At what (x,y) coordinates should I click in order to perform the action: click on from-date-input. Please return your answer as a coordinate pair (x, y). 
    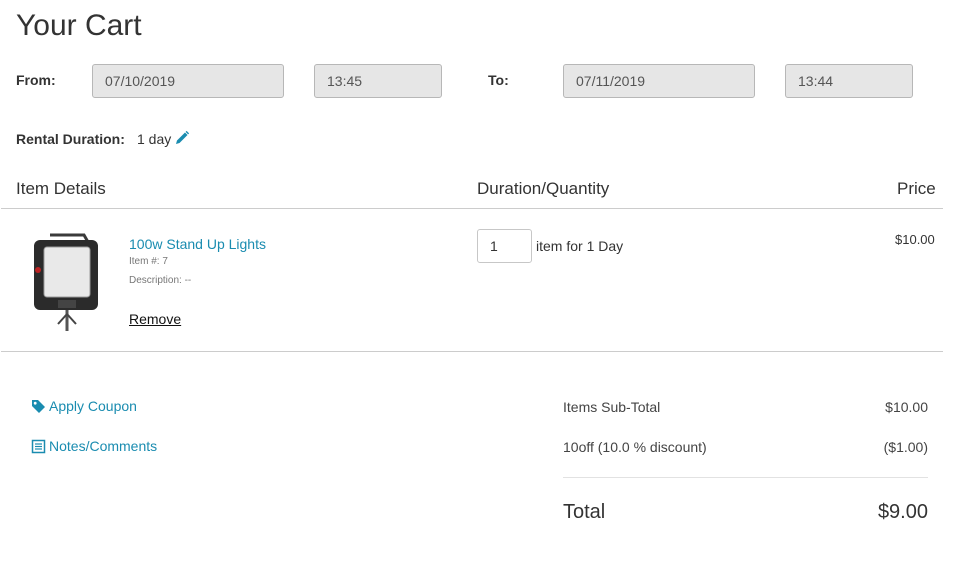
    Looking at the image, I should click on (188, 81).